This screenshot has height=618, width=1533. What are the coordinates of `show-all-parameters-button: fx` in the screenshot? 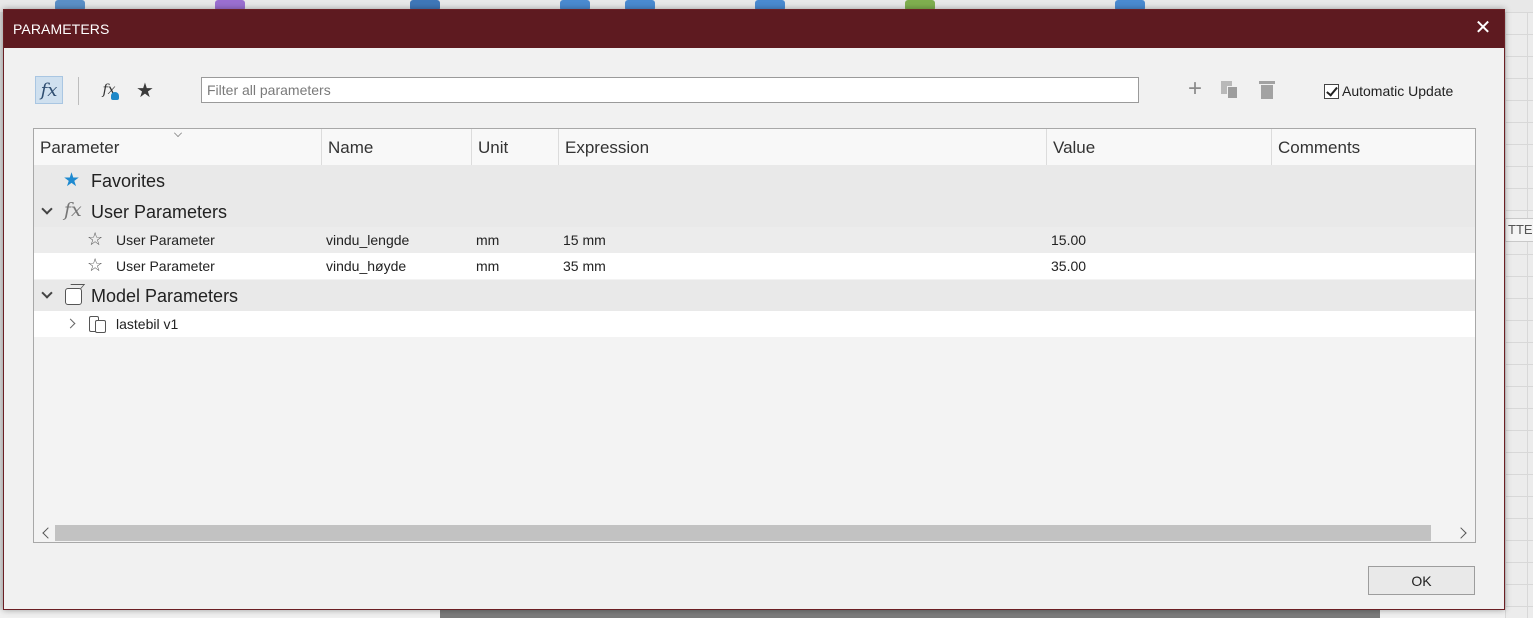 It's located at (49, 90).